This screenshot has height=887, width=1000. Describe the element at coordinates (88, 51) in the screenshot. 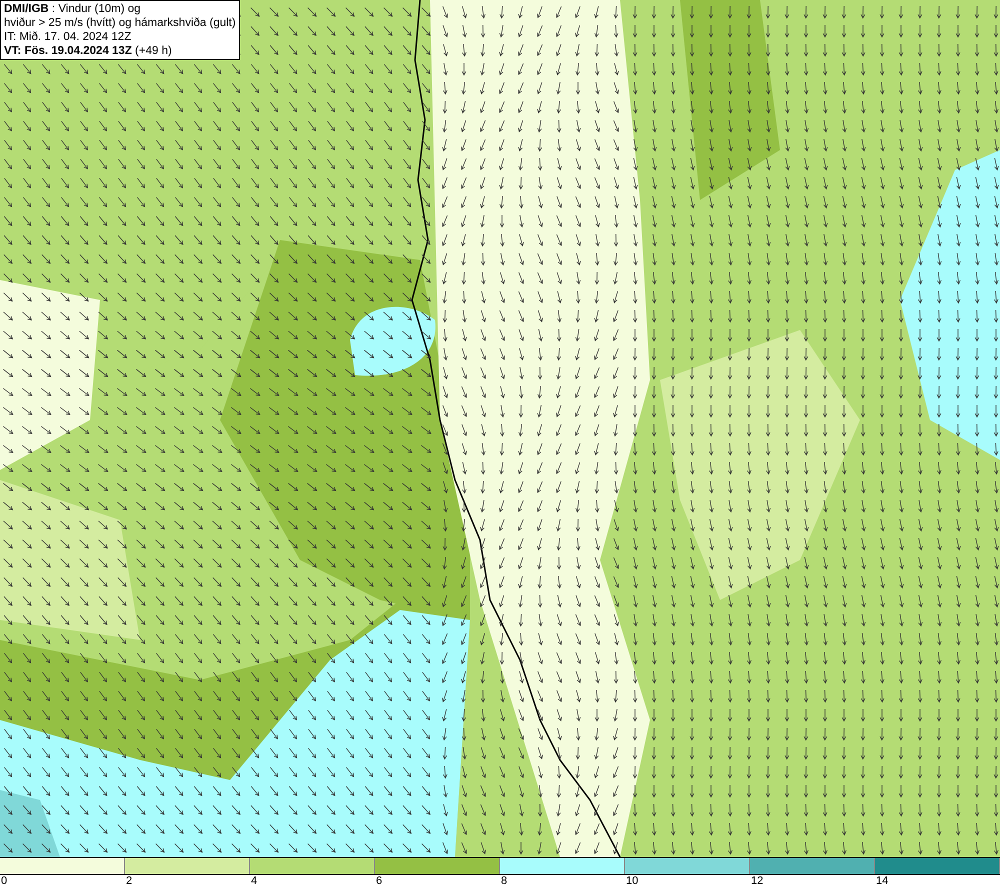

I see `info-text-line: VT: Fös. 19.04.2024 13Z (+49 h)` at that location.